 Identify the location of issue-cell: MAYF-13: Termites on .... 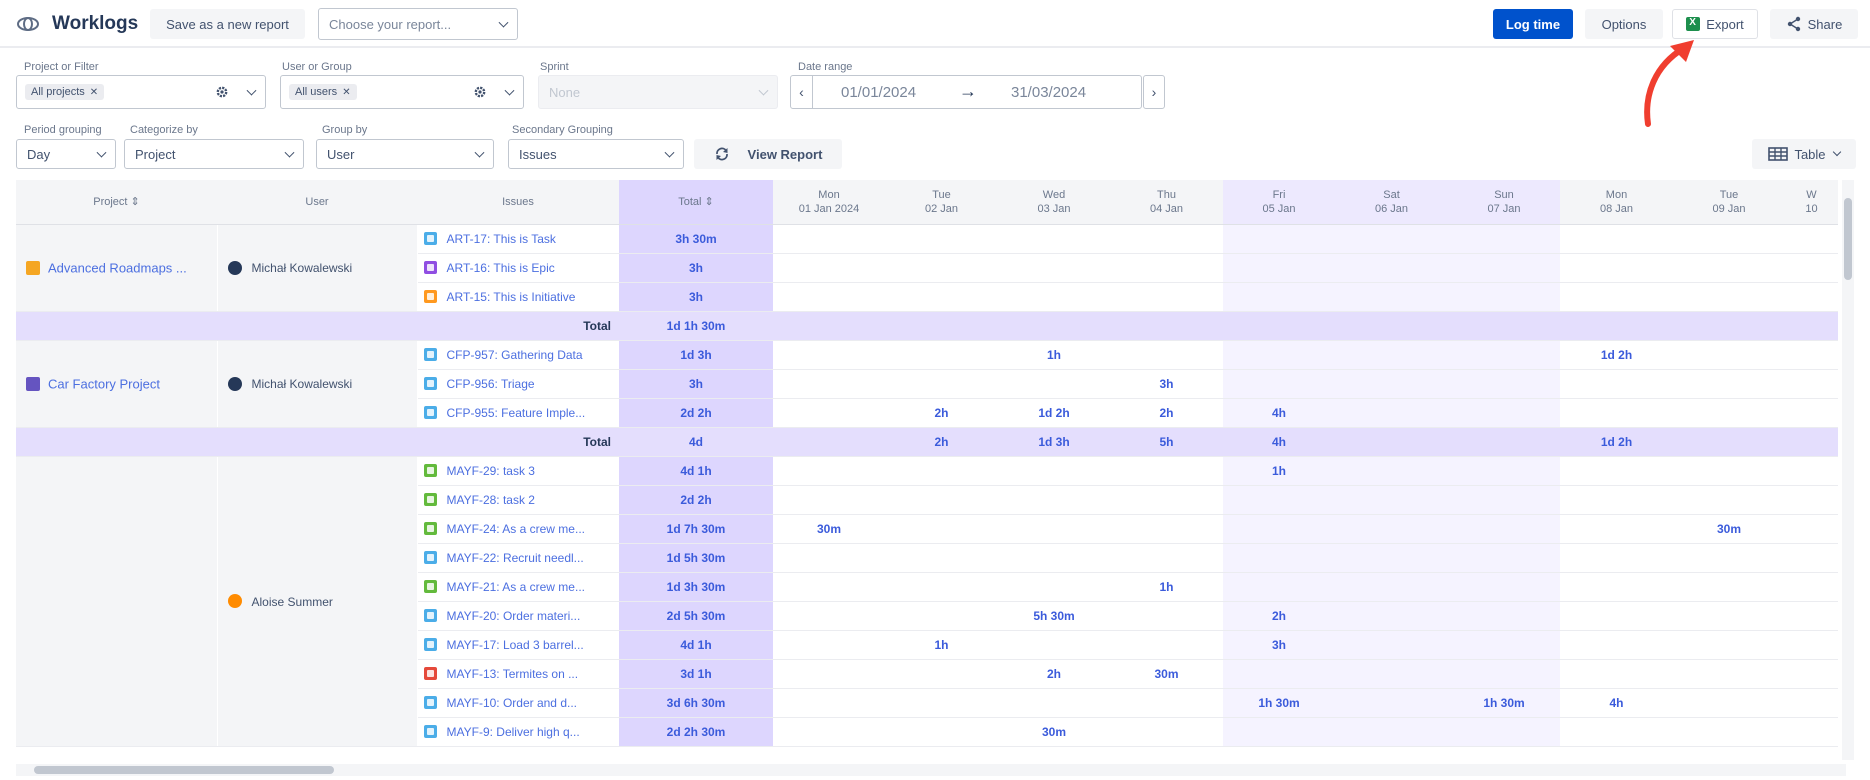
(518, 674).